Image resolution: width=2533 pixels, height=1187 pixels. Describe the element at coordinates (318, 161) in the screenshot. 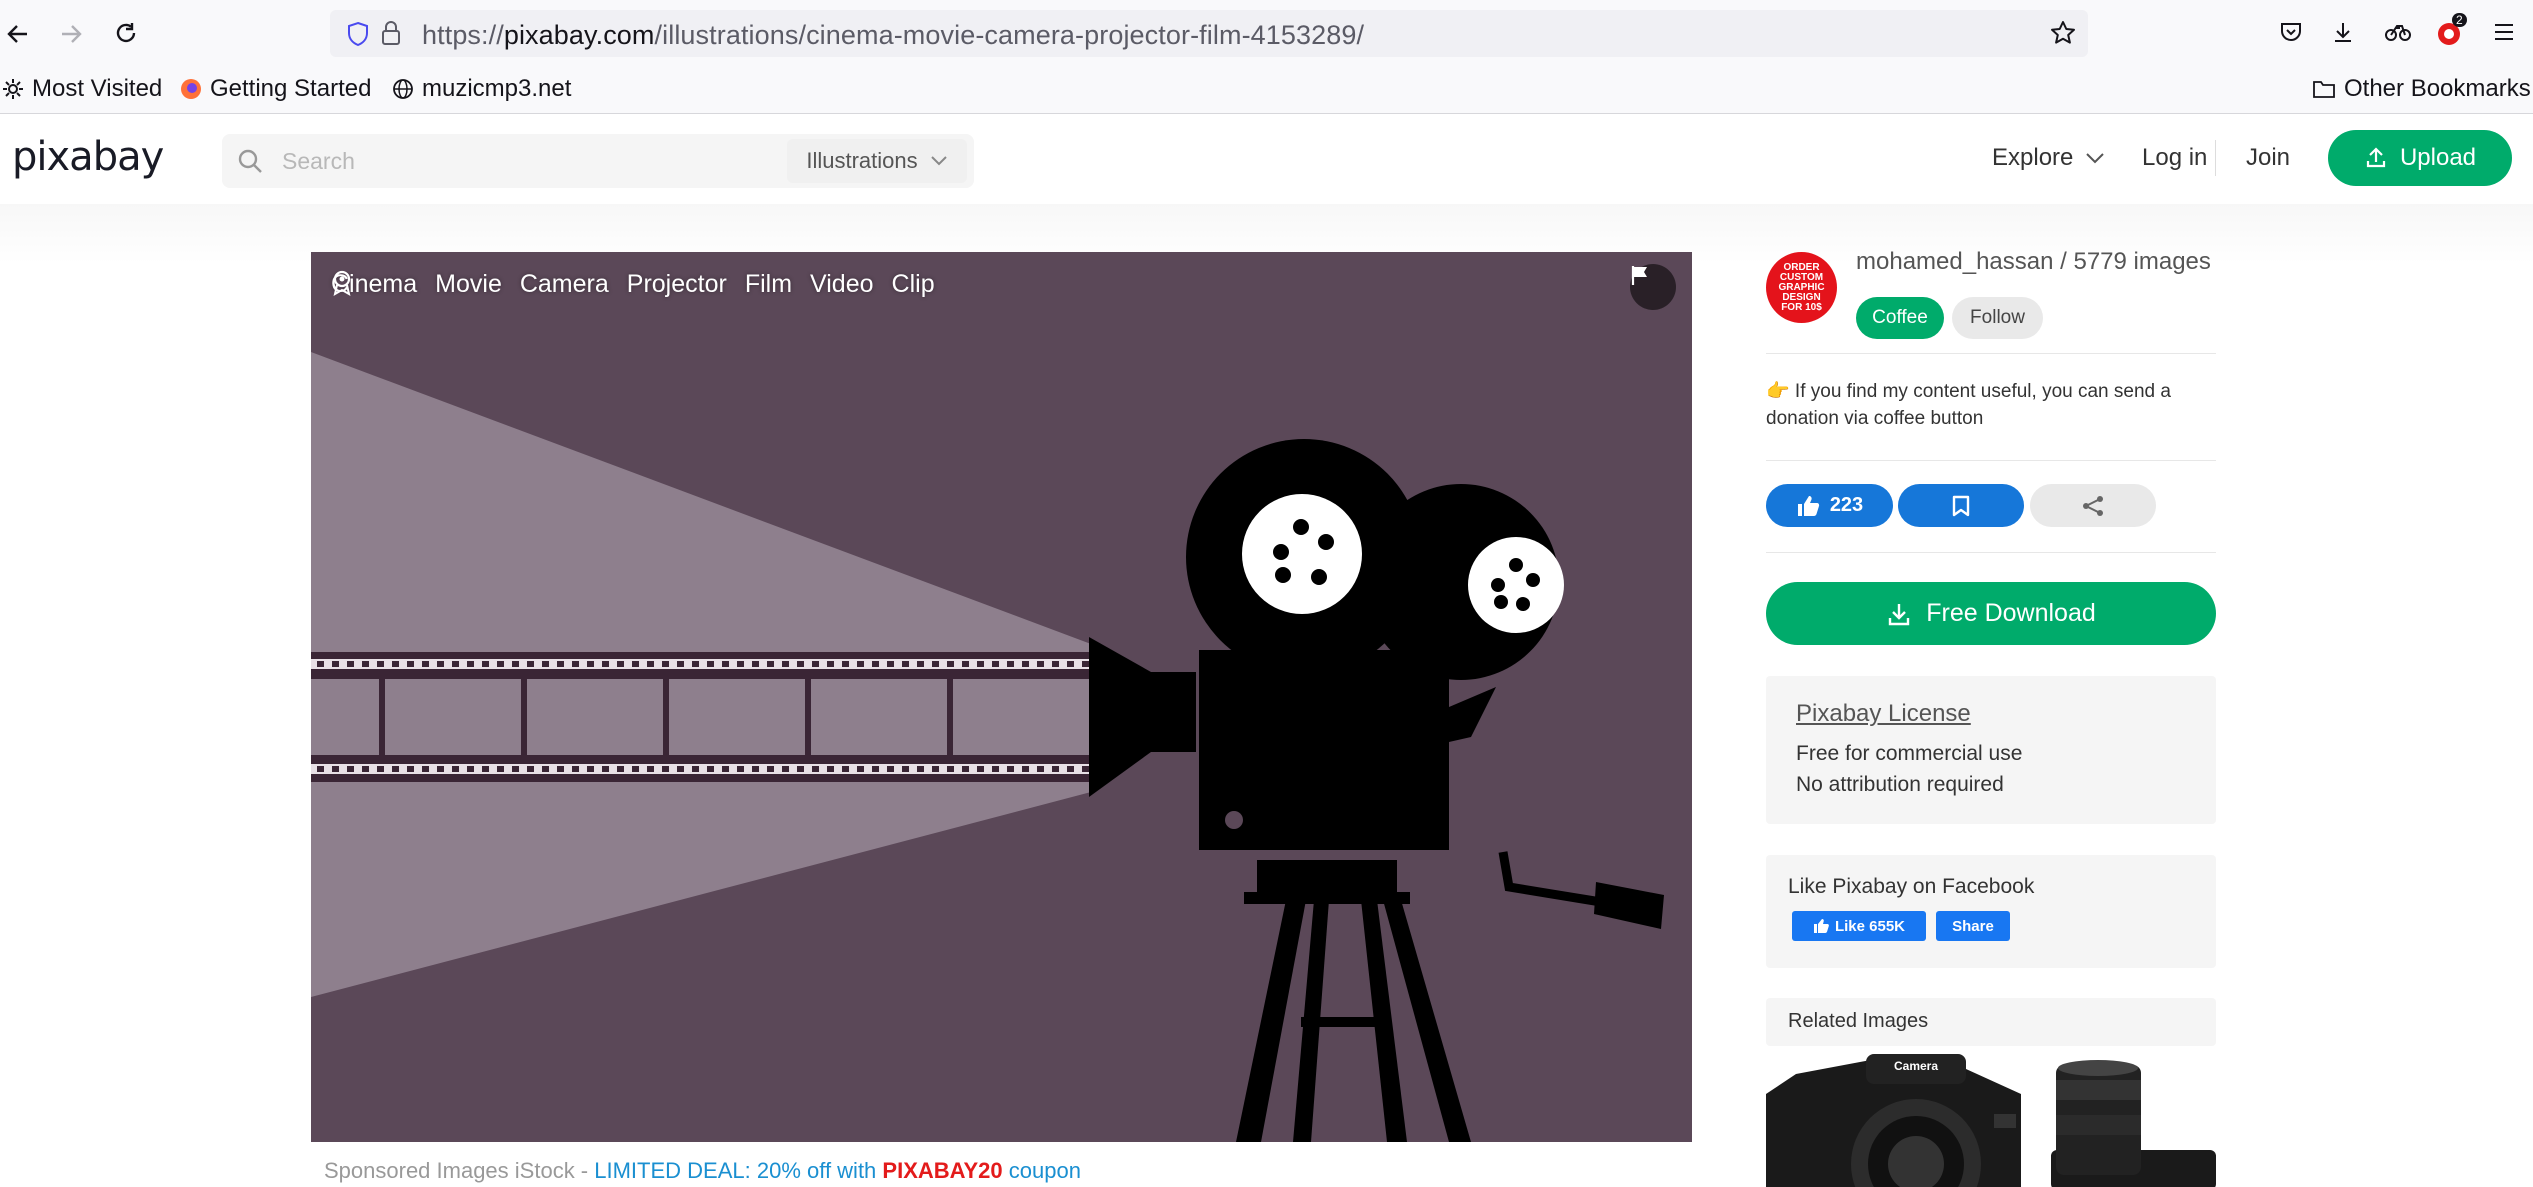

I see `search-input: Search` at that location.